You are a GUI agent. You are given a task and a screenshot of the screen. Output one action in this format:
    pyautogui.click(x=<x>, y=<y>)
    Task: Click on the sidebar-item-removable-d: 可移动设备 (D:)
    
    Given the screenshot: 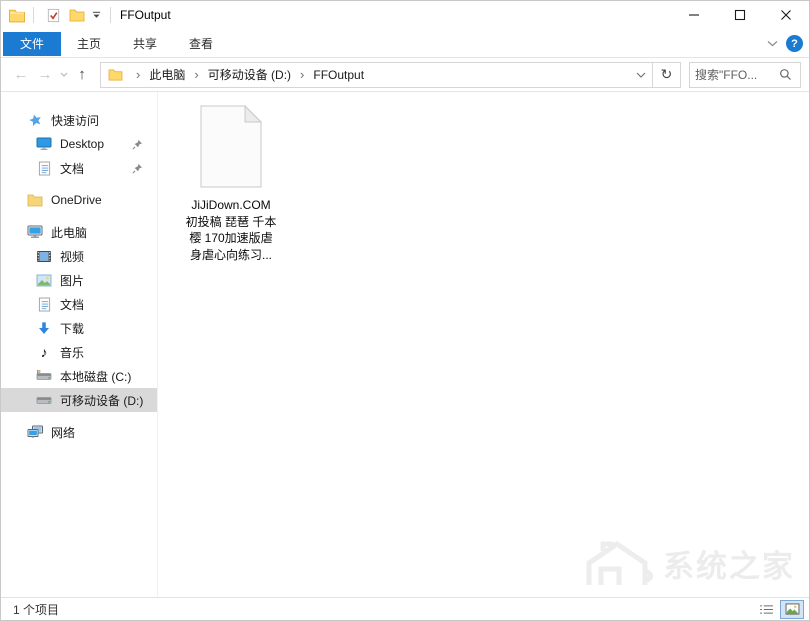 What is the action you would take?
    pyautogui.click(x=79, y=400)
    